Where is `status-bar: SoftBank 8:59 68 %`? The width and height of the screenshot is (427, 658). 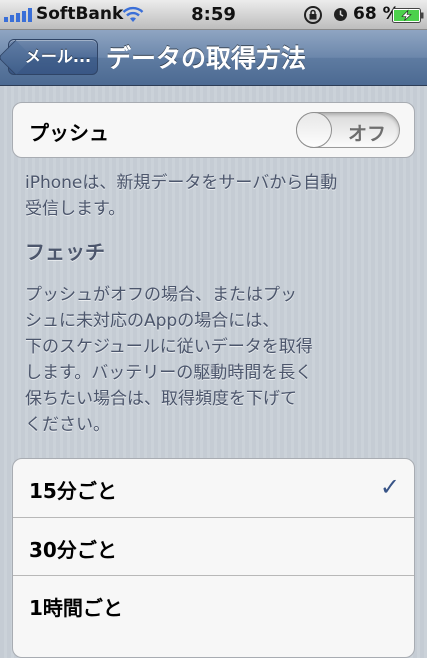
status-bar: SoftBank 8:59 68 % is located at coordinates (213, 15).